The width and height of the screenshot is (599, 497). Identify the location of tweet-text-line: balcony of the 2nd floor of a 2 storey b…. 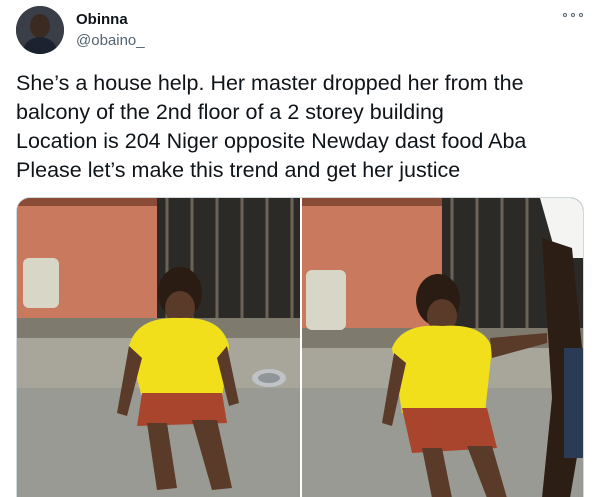
(230, 112).